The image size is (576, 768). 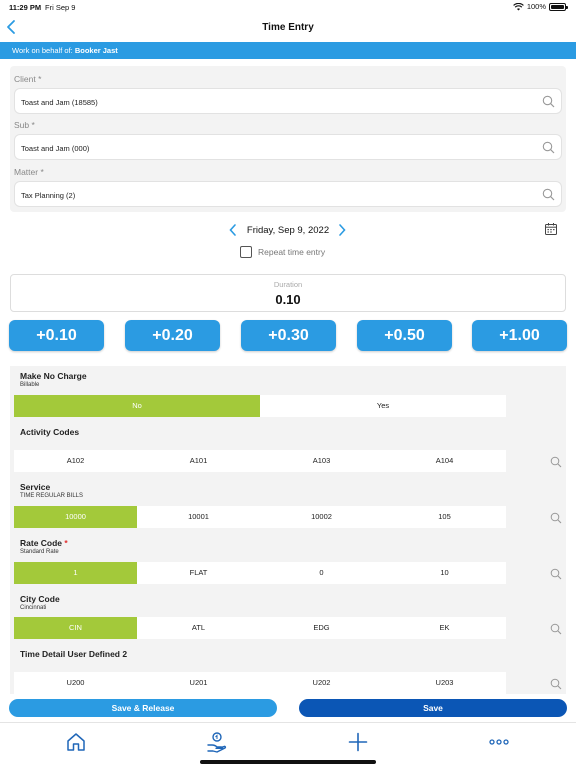 I want to click on no-charge-title: Make No Charge, so click(x=53, y=376).